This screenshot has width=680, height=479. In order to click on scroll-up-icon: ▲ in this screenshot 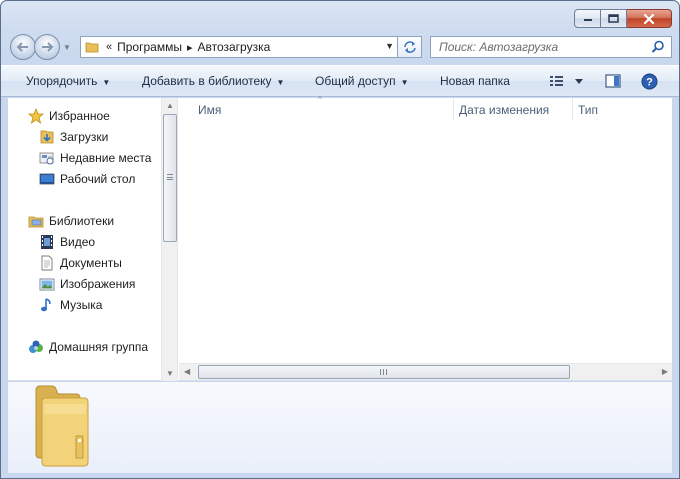, I will do `click(170, 105)`.